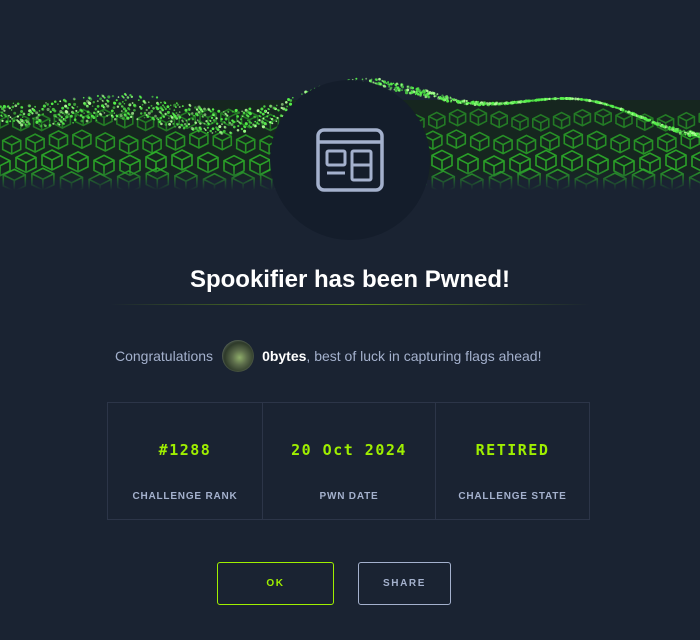 The image size is (700, 640). I want to click on stat-pwn-date: 20 Oct 2024 PWN DATE, so click(348, 461).